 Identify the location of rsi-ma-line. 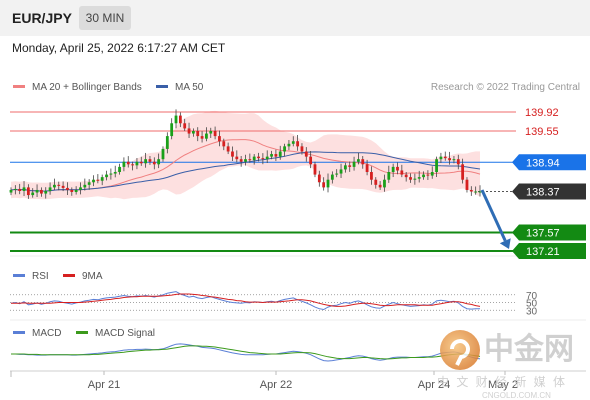
(246, 300).